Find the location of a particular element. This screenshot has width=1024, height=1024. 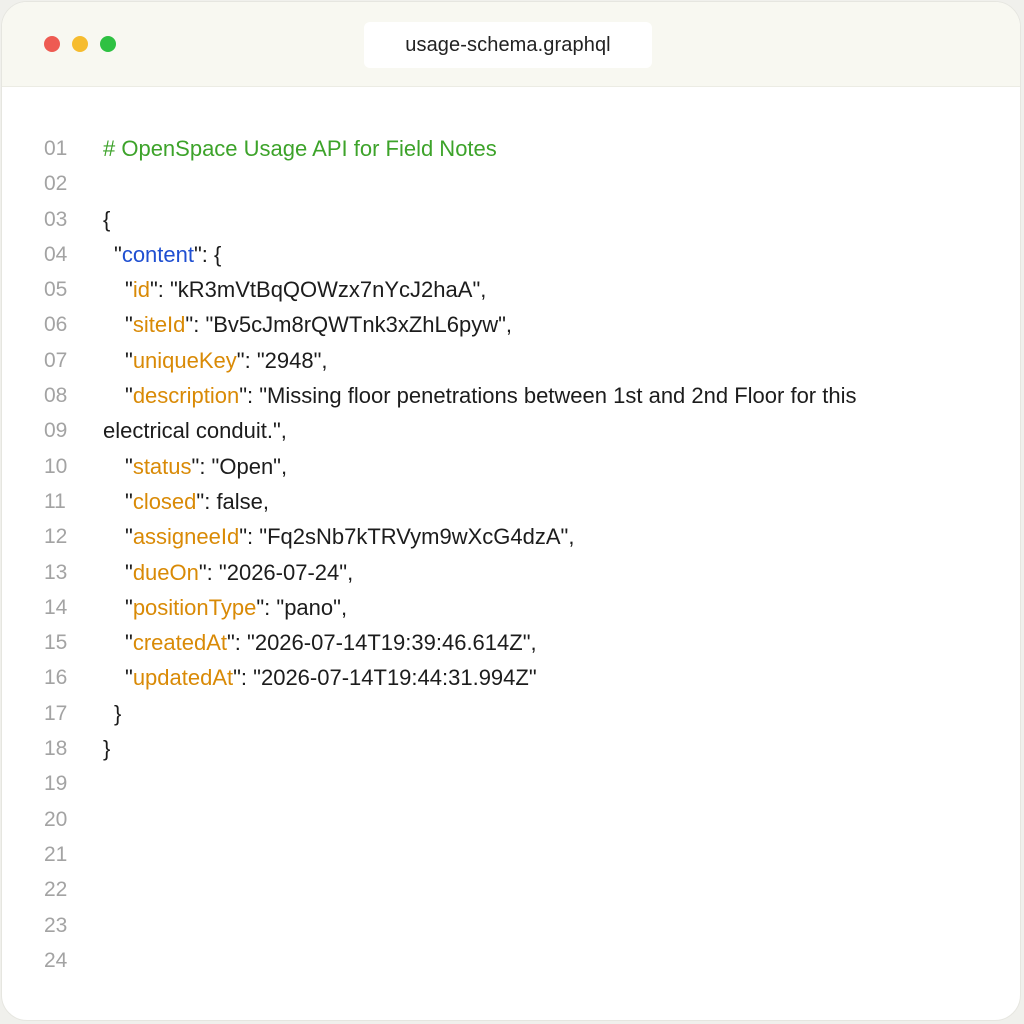

code-text: "assigneeId": "Fq2sNb7kTRVym9wXcG4dzA", is located at coordinates (349, 536).